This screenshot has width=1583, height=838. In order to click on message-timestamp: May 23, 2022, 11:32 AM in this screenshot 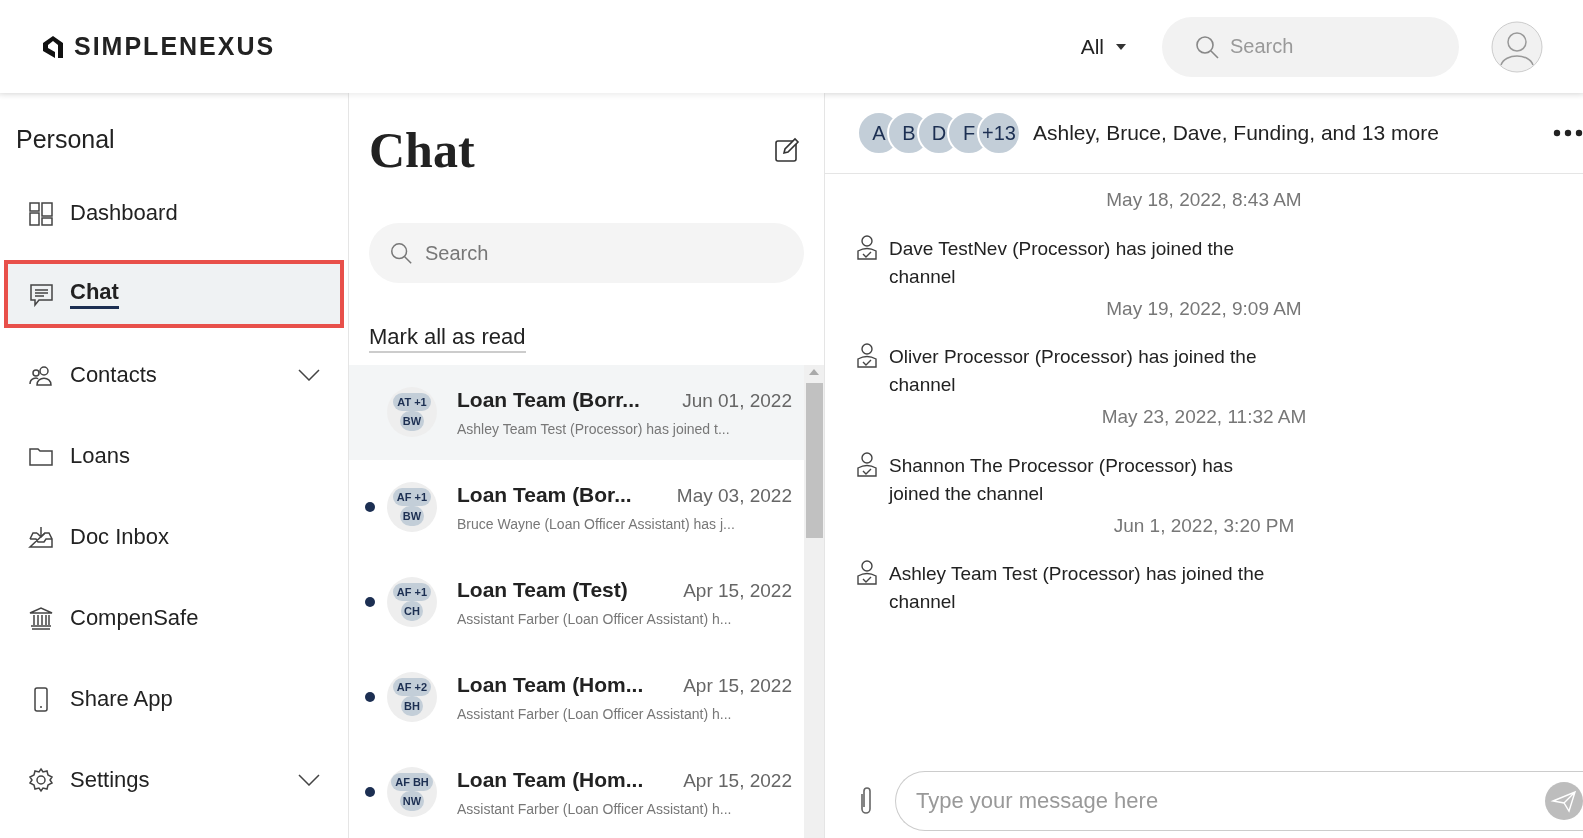, I will do `click(1204, 417)`.